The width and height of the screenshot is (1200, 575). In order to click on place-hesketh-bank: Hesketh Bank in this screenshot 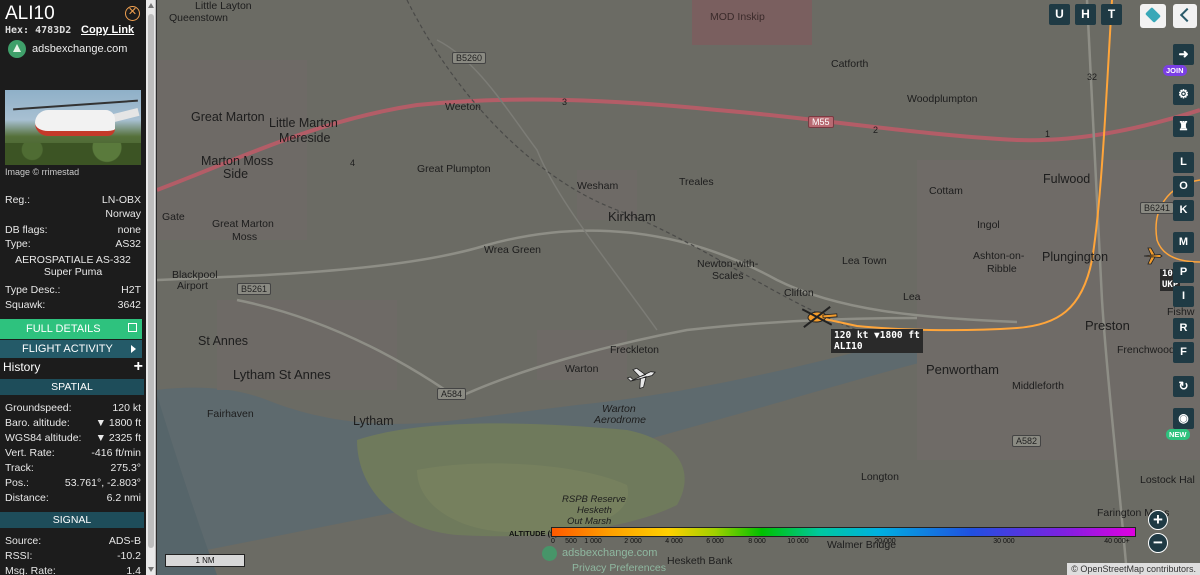, I will do `click(700, 561)`.